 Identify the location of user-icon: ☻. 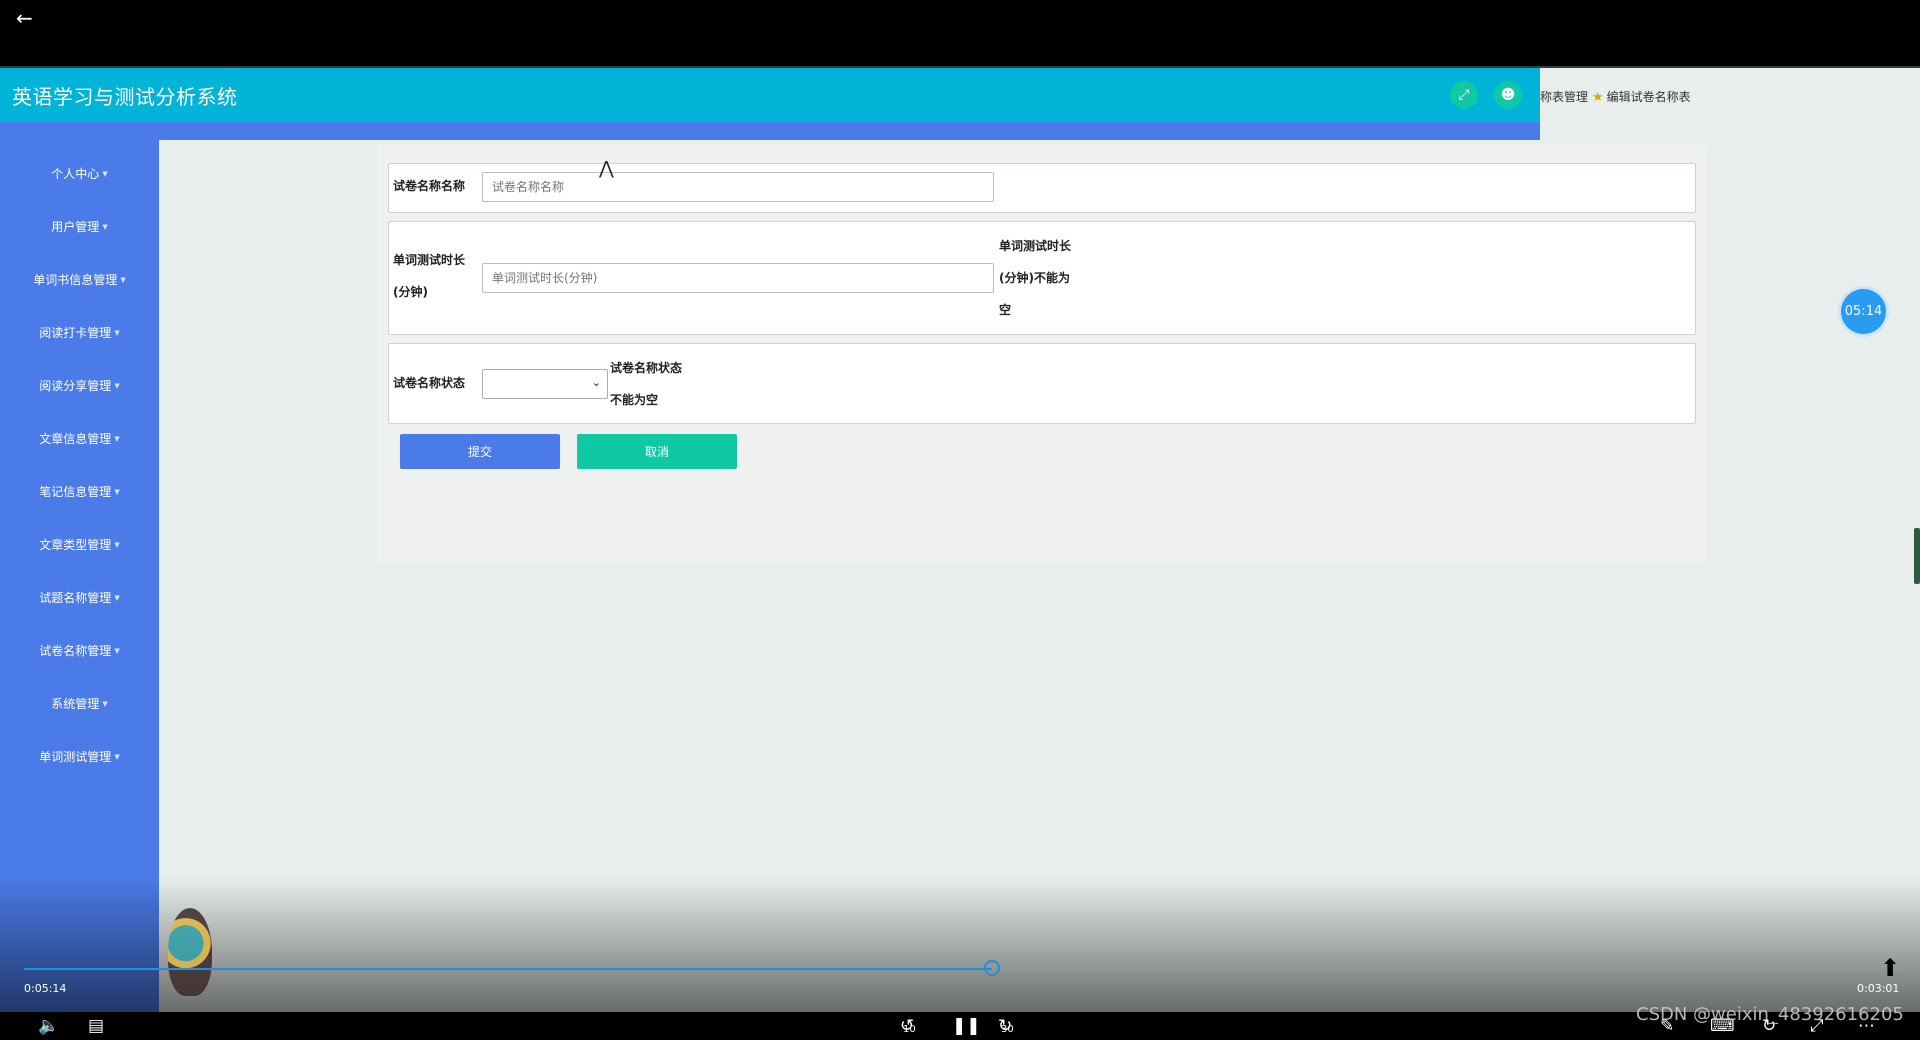
(1508, 95).